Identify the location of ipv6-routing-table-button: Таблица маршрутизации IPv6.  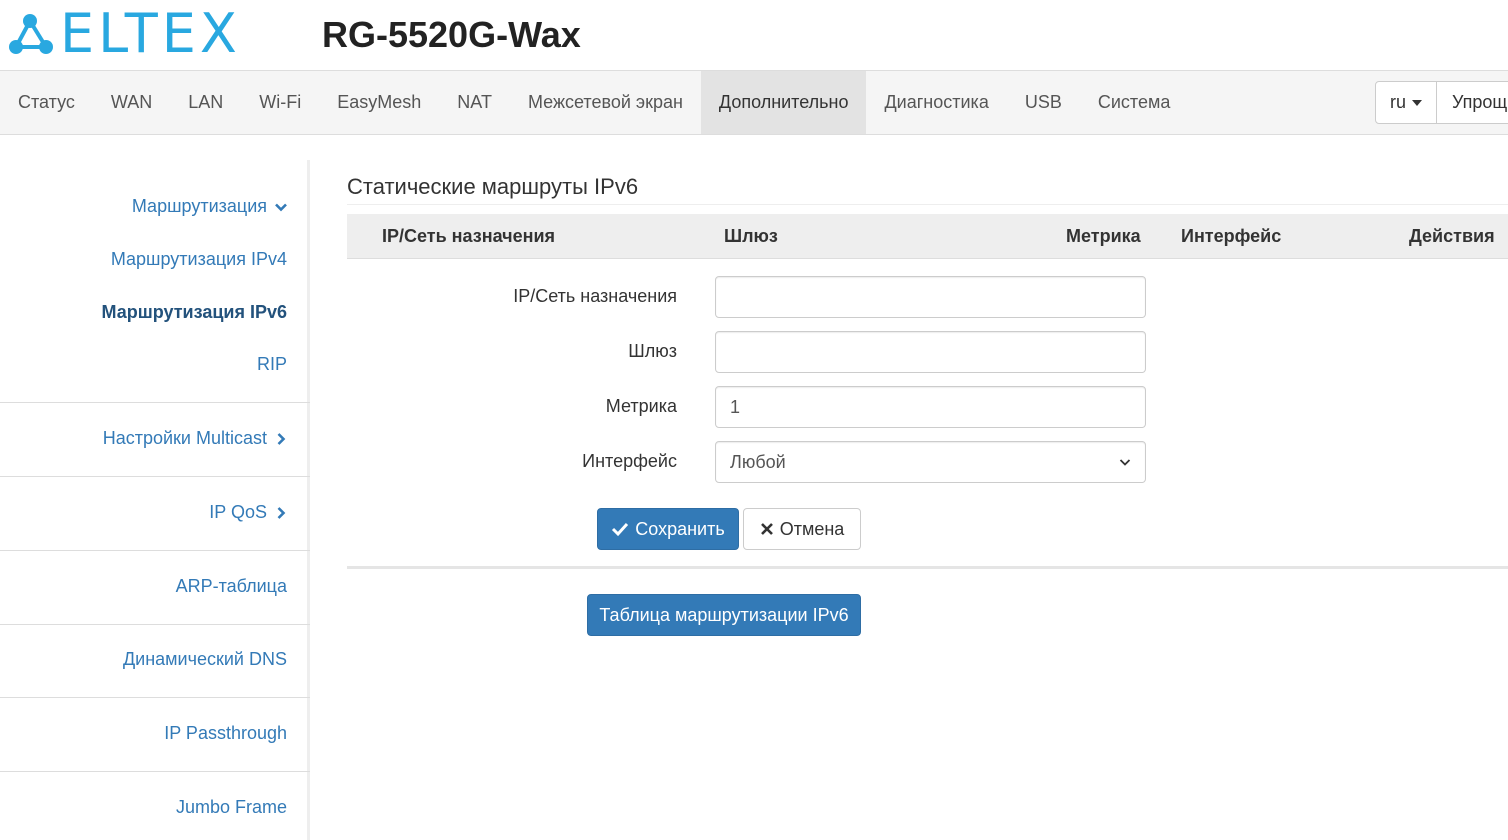
(724, 615).